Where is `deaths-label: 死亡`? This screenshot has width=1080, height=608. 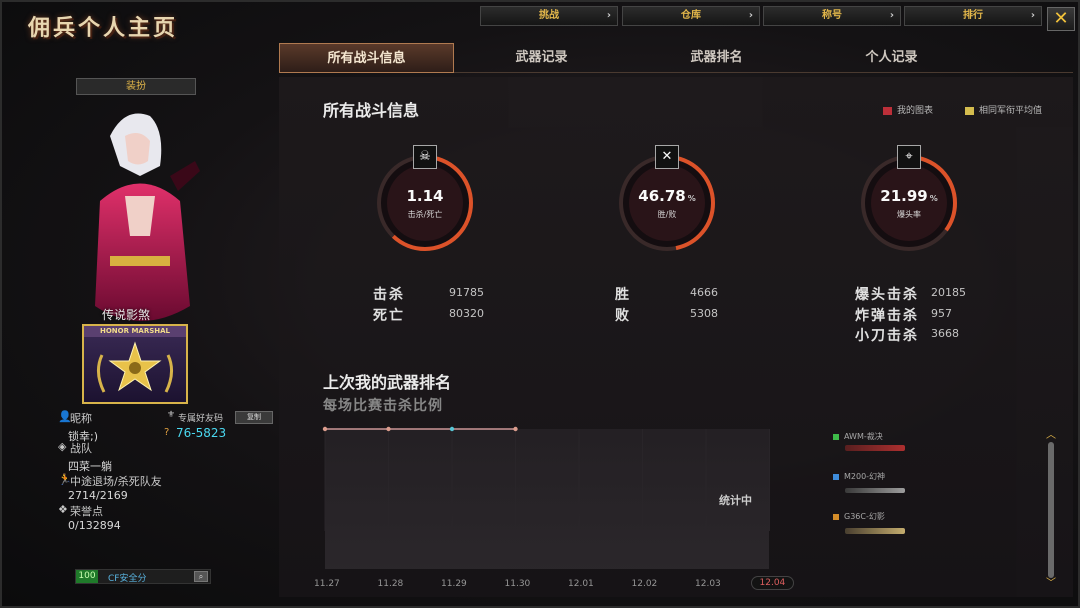
deaths-label: 死亡 is located at coordinates (389, 316).